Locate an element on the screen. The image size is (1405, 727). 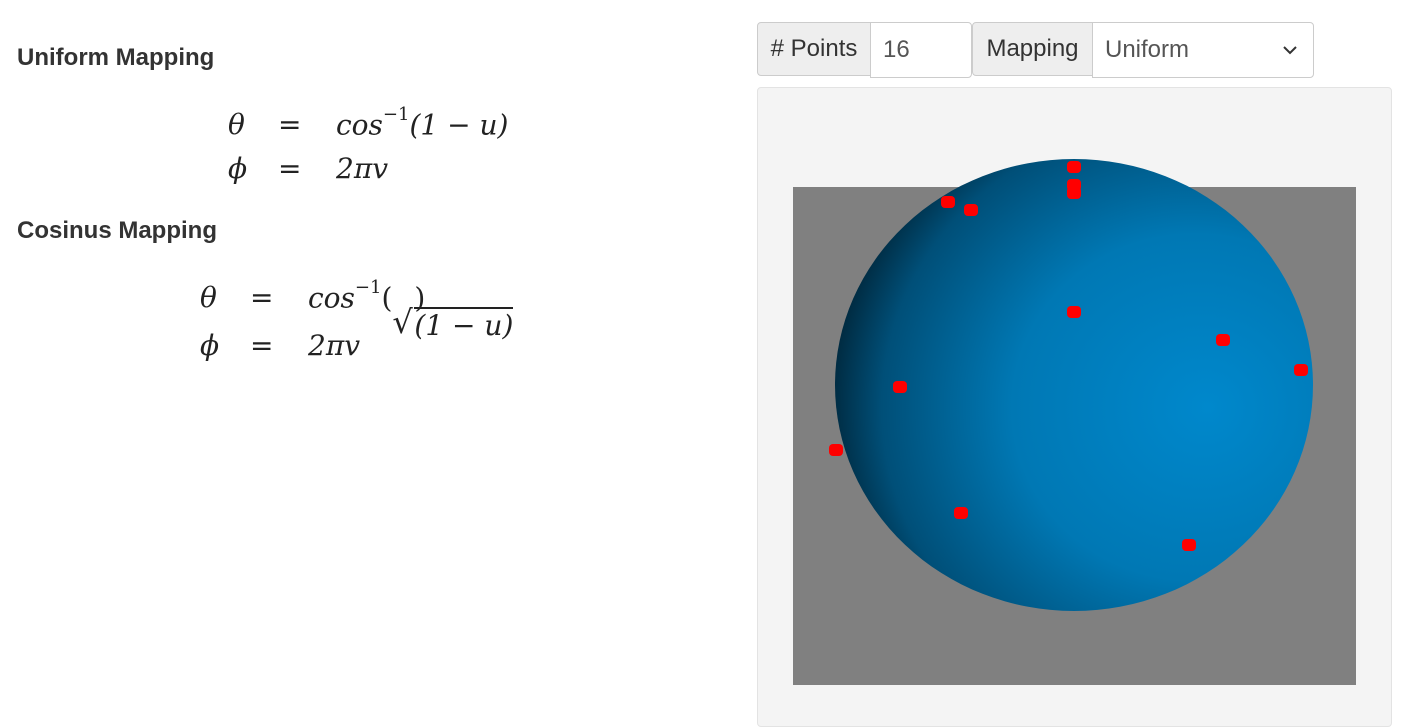
theta-rhs: cos−1(√ (1 − u)) is located at coordinates (411, 309).